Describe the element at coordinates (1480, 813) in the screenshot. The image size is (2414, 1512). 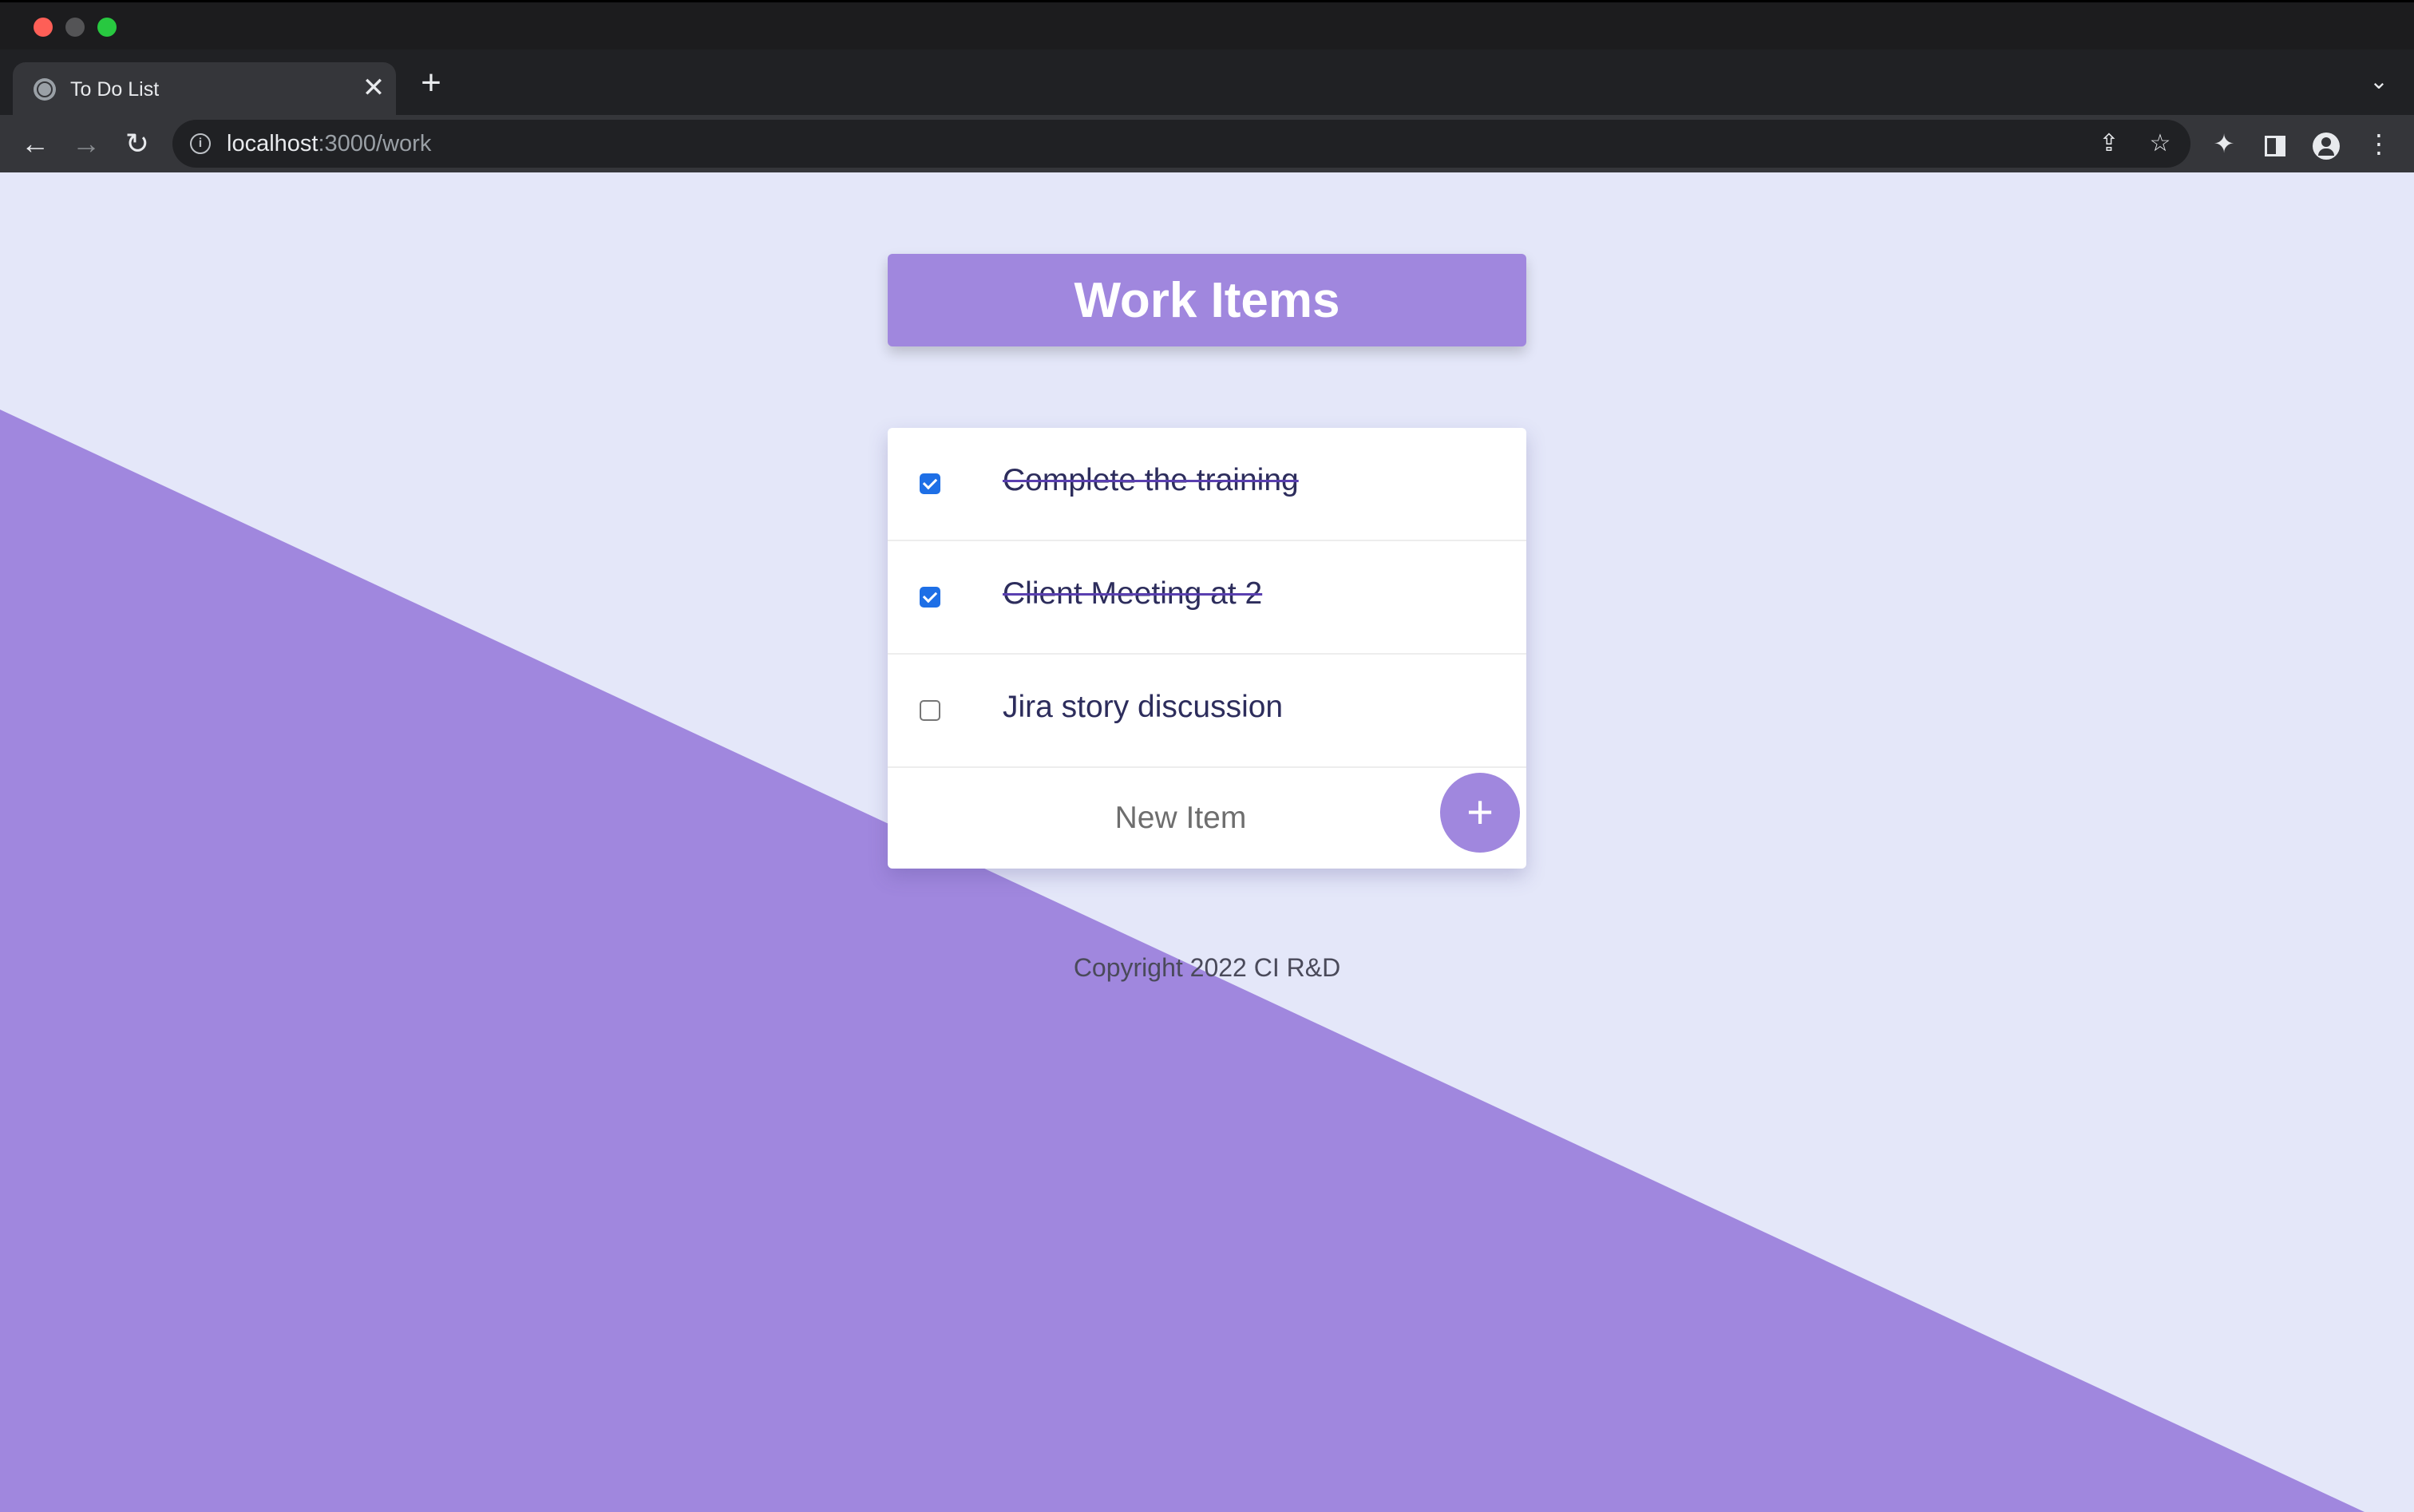
I see `add-item-button: +` at that location.